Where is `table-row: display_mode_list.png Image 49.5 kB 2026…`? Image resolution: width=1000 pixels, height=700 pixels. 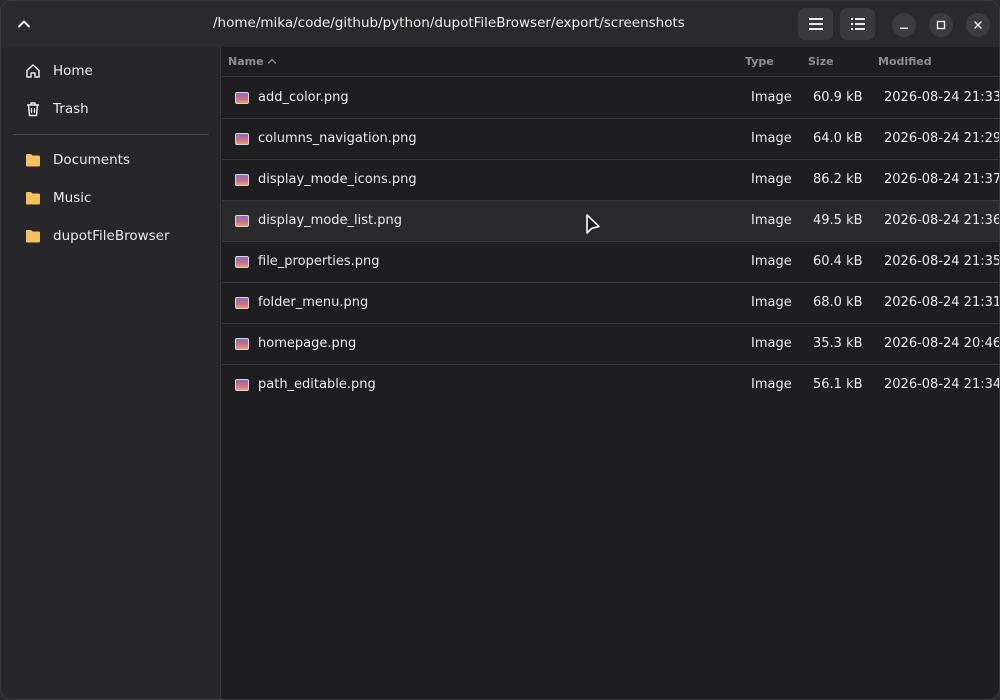 table-row: display_mode_list.png Image 49.5 kB 2026… is located at coordinates (611, 221).